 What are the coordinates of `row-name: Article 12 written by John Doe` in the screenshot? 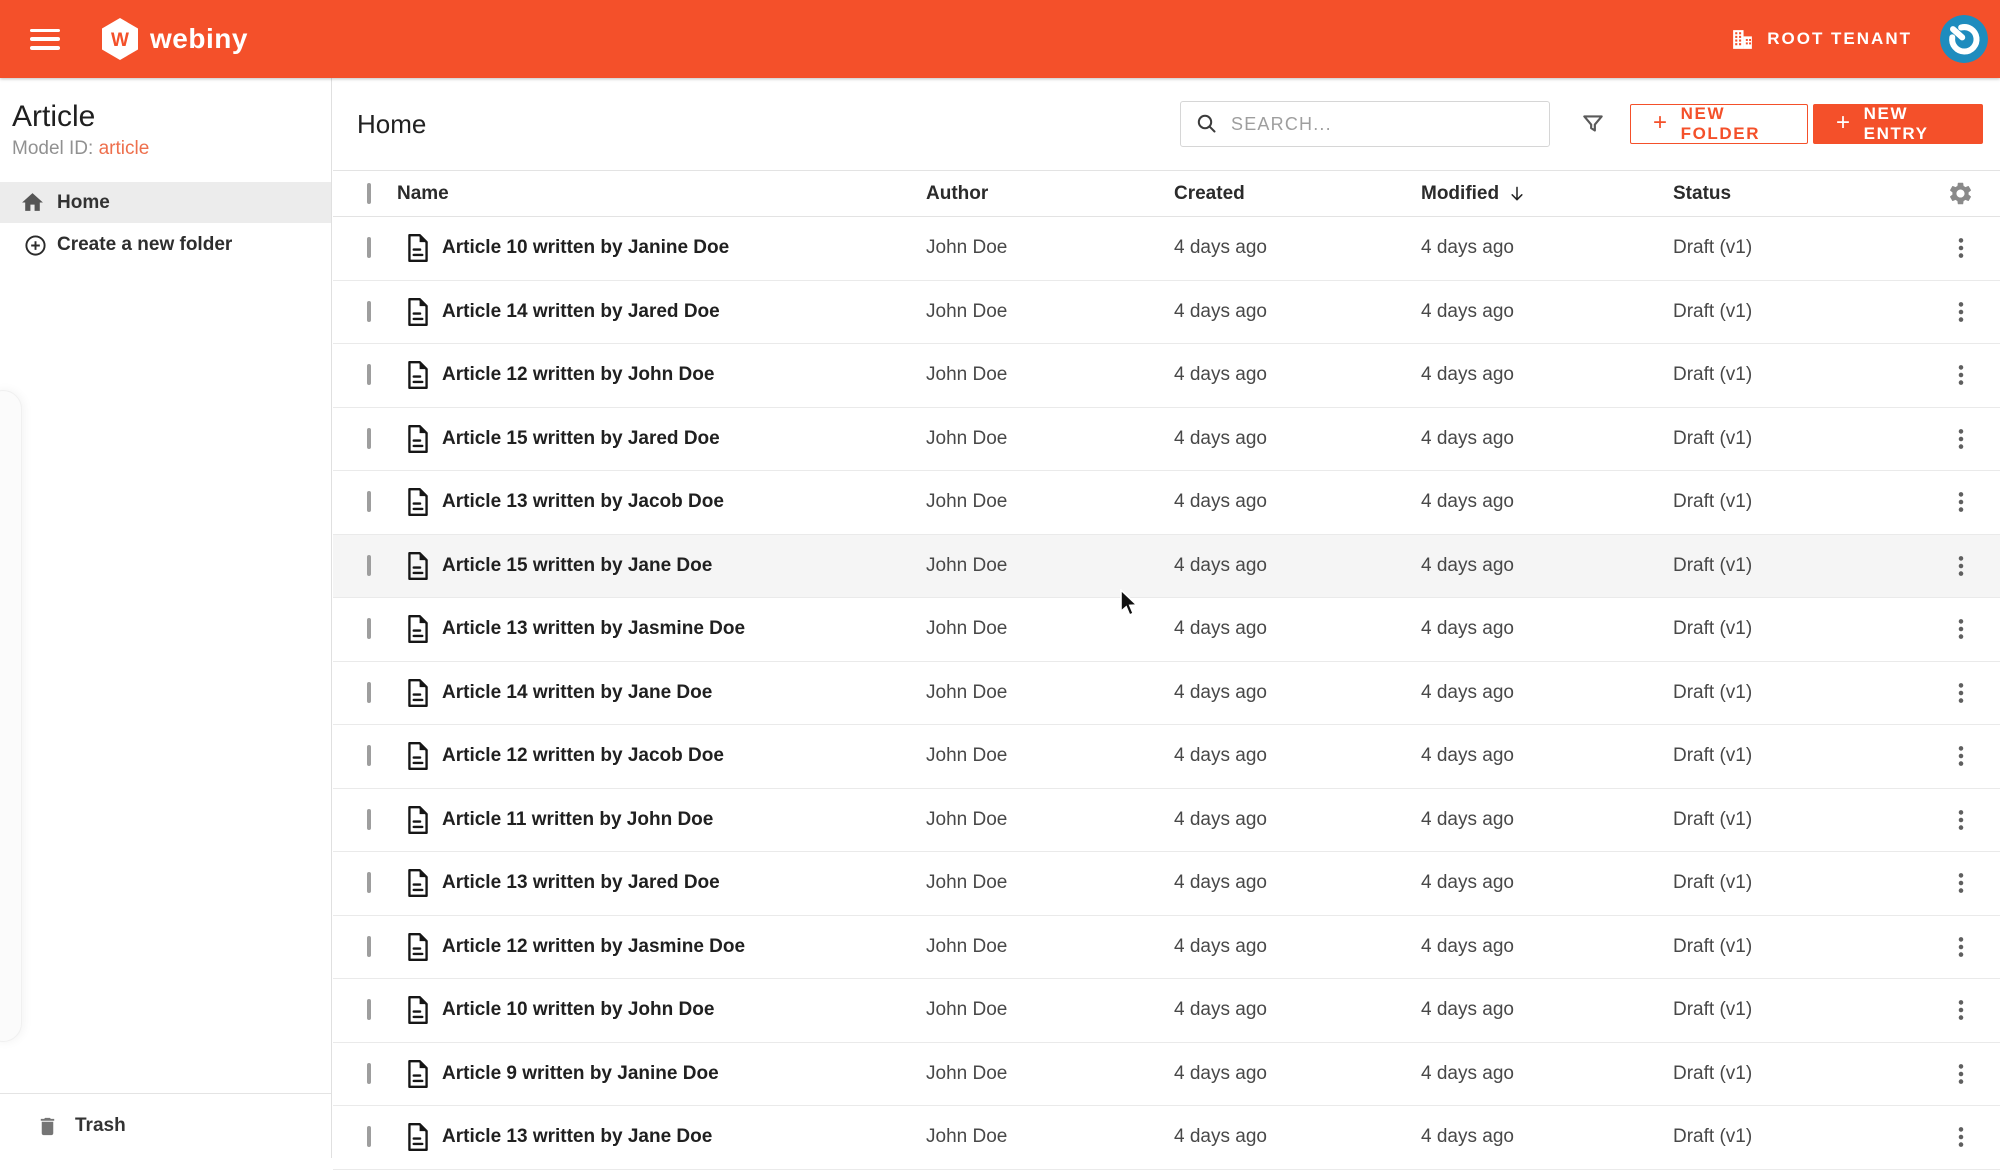 It's located at (578, 375).